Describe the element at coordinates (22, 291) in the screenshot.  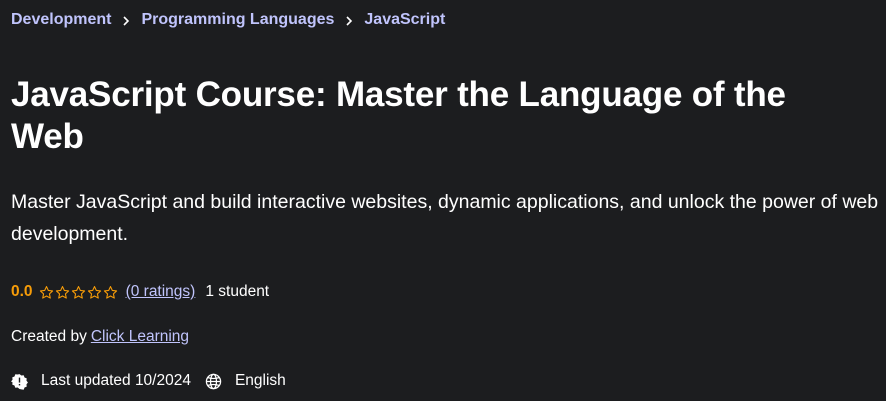
I see `rating-value: 0.0` at that location.